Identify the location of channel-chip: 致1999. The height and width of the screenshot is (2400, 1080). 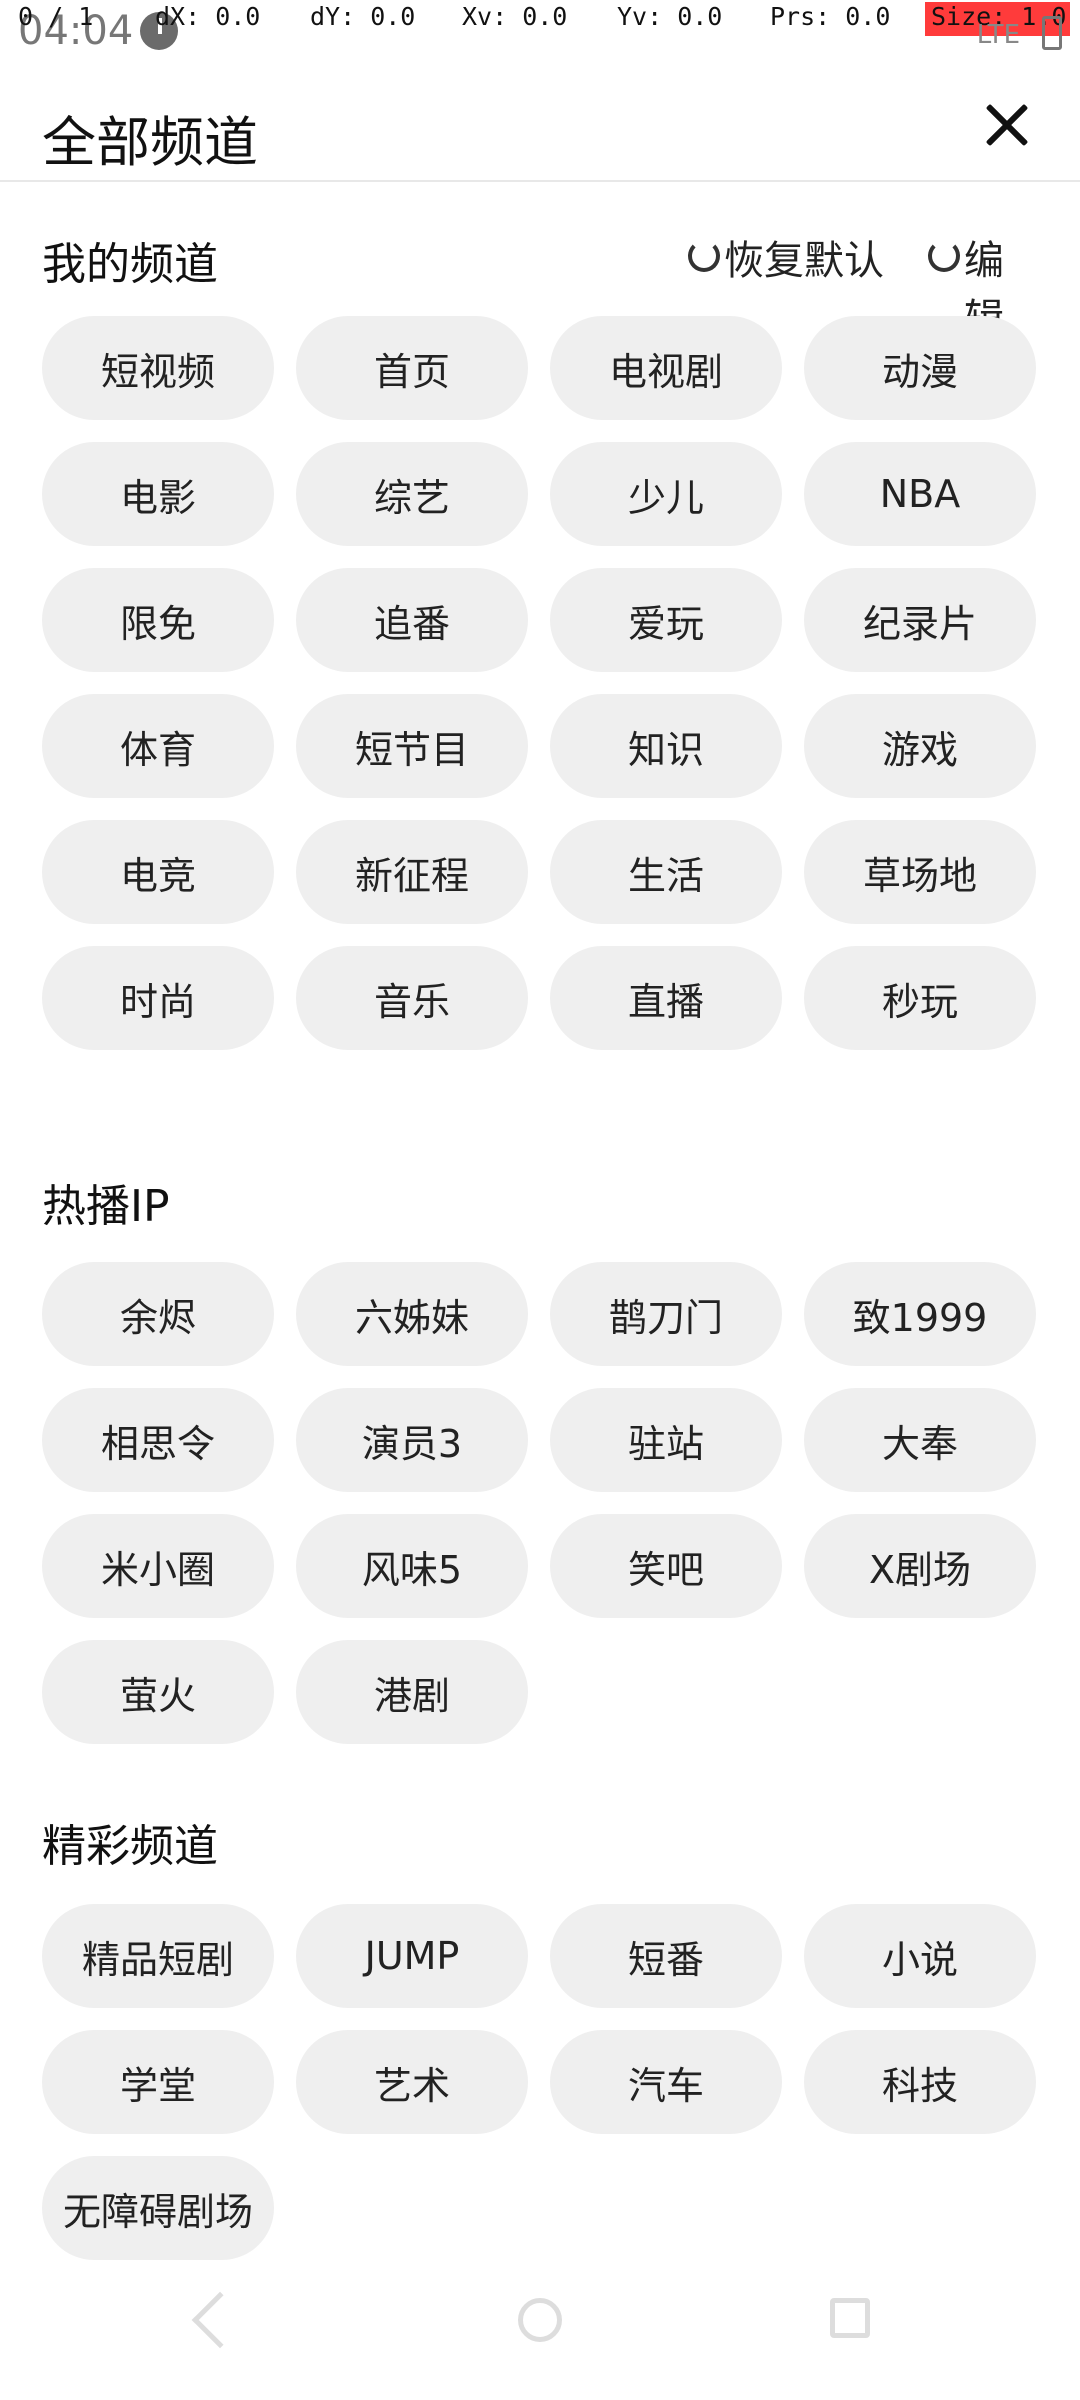
(920, 1314).